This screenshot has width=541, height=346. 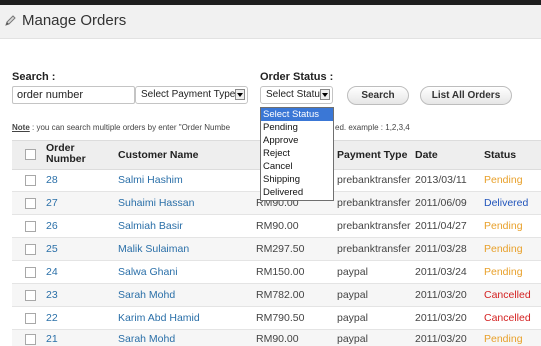 I want to click on order-number-link: 27, so click(x=52, y=203).